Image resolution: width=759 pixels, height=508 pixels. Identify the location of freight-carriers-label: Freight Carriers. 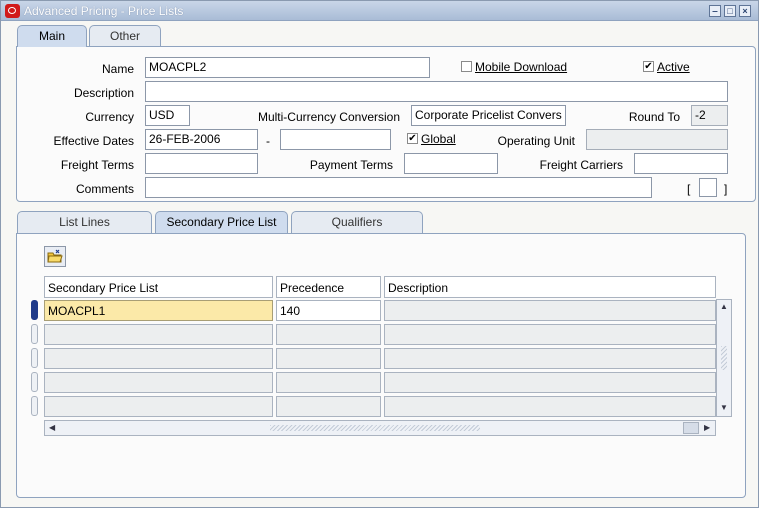
(581, 165).